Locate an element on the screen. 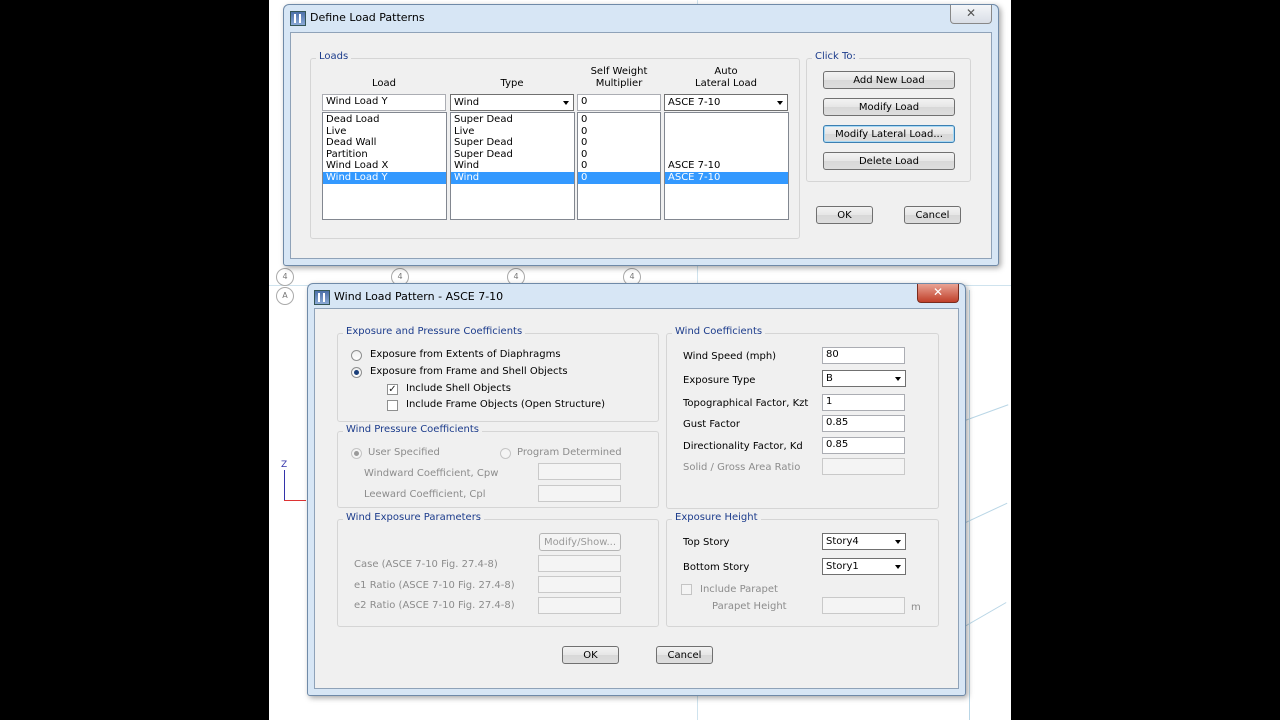 The height and width of the screenshot is (720, 1280). axis-x-line is located at coordinates (295, 500).